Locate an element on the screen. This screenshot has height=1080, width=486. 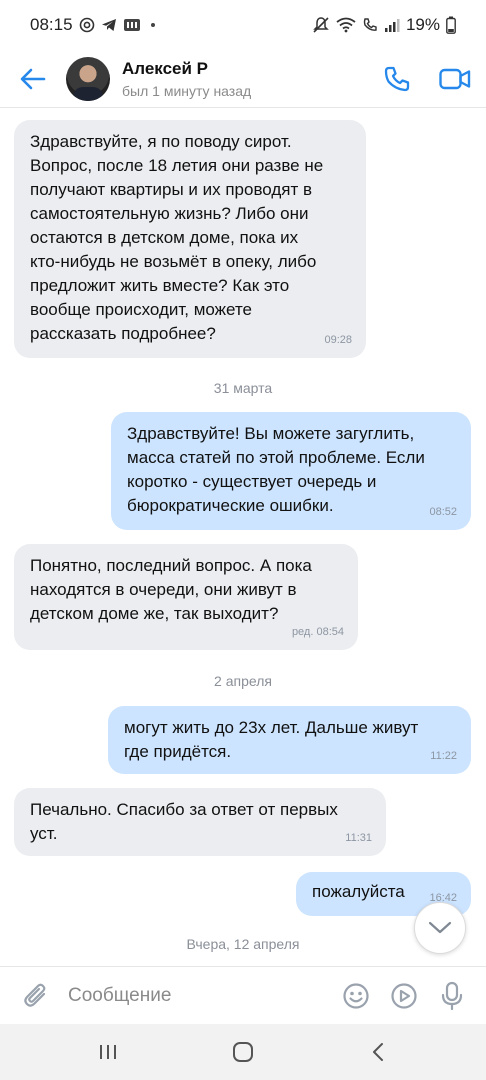
home-button is located at coordinates (243, 1052).